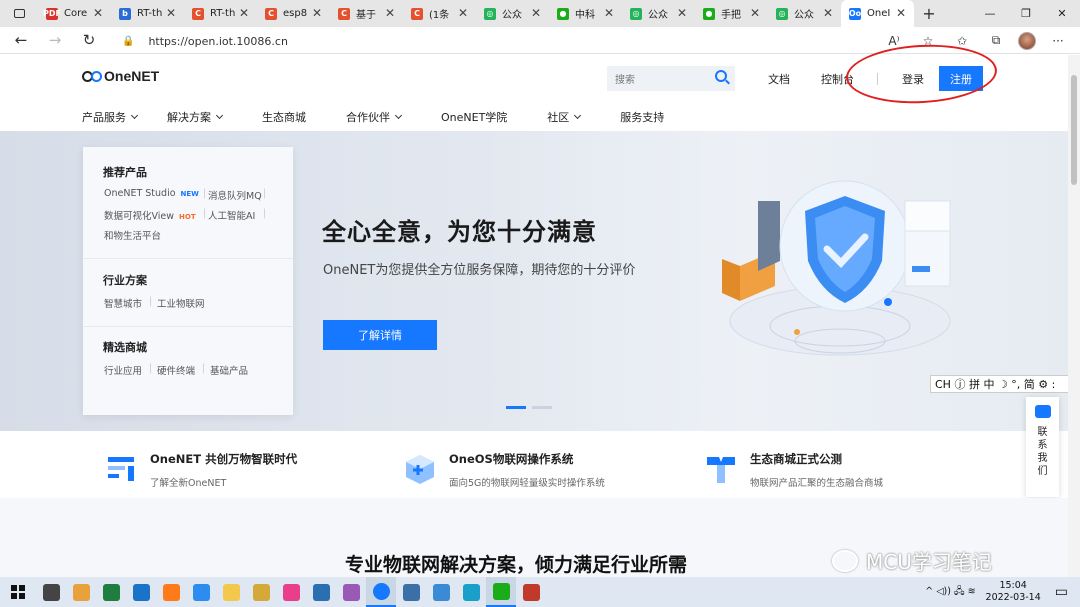 The image size is (1080, 607). I want to click on studio-link: OneNET Studio NEW, so click(151, 193).